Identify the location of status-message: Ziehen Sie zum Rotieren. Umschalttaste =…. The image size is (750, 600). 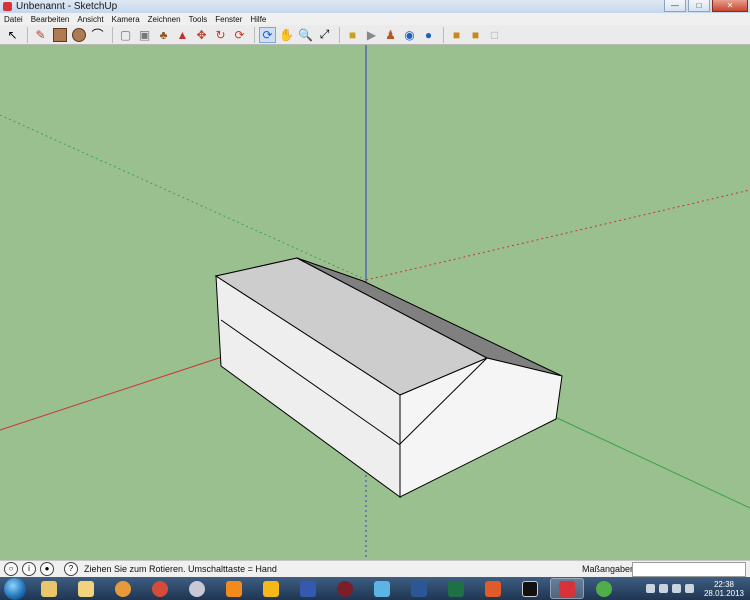
(180, 569).